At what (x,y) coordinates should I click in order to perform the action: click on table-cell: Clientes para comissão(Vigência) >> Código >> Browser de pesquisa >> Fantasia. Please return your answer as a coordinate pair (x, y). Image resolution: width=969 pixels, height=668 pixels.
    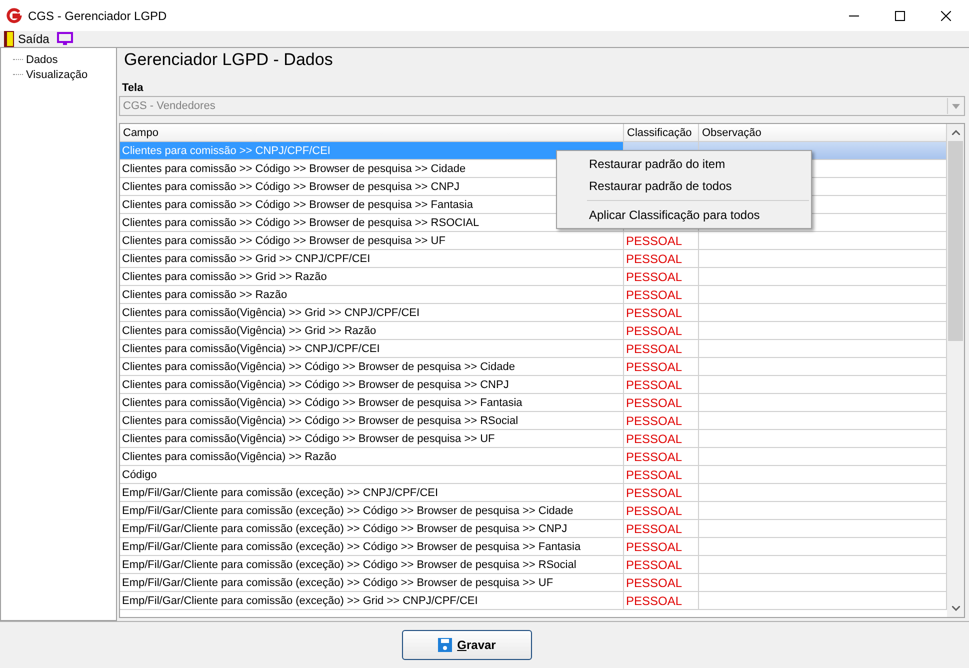
    Looking at the image, I should click on (322, 402).